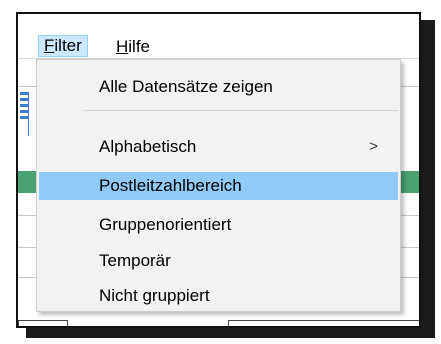 This screenshot has height=344, width=441. What do you see at coordinates (218, 147) in the screenshot?
I see `menu-item-alphabetisch: Alphabetisch >` at bounding box center [218, 147].